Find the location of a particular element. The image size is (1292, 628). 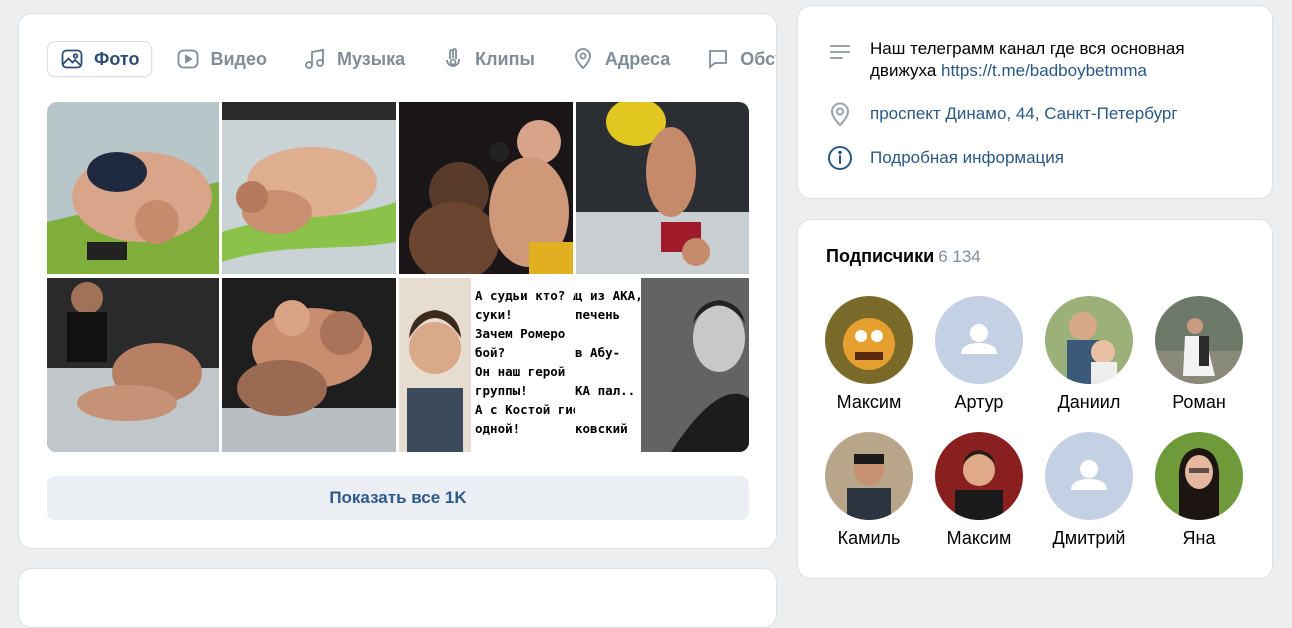

meme-line: в Абу- is located at coordinates (598, 352).